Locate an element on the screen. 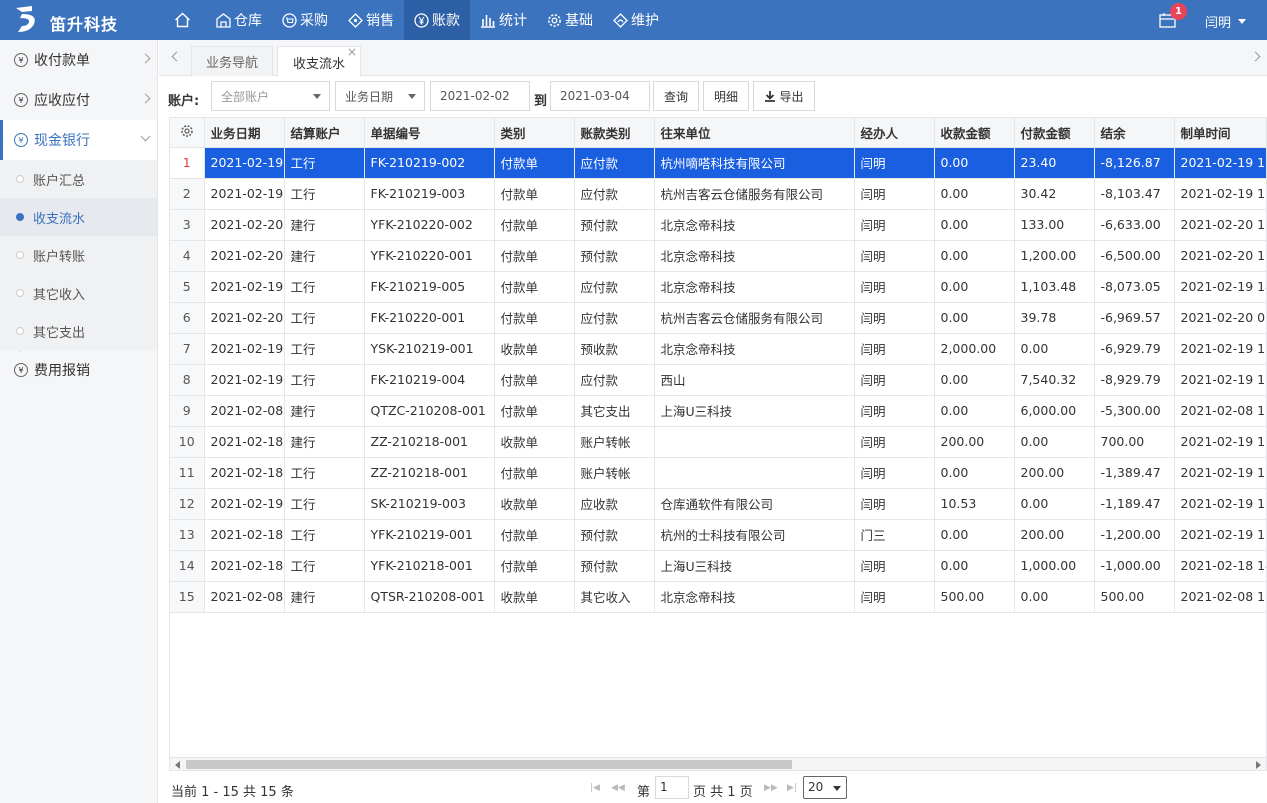 The height and width of the screenshot is (803, 1267). col-header: 类别 is located at coordinates (534, 133).